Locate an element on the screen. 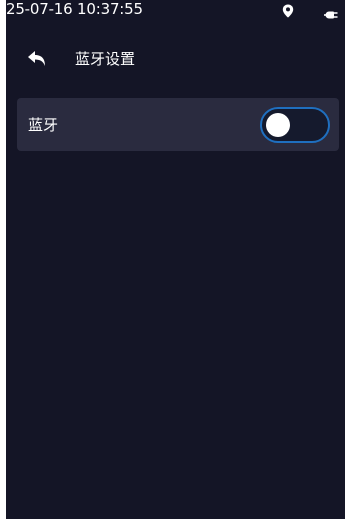  status-time: 25-07-16 10:37:55 is located at coordinates (74, 9).